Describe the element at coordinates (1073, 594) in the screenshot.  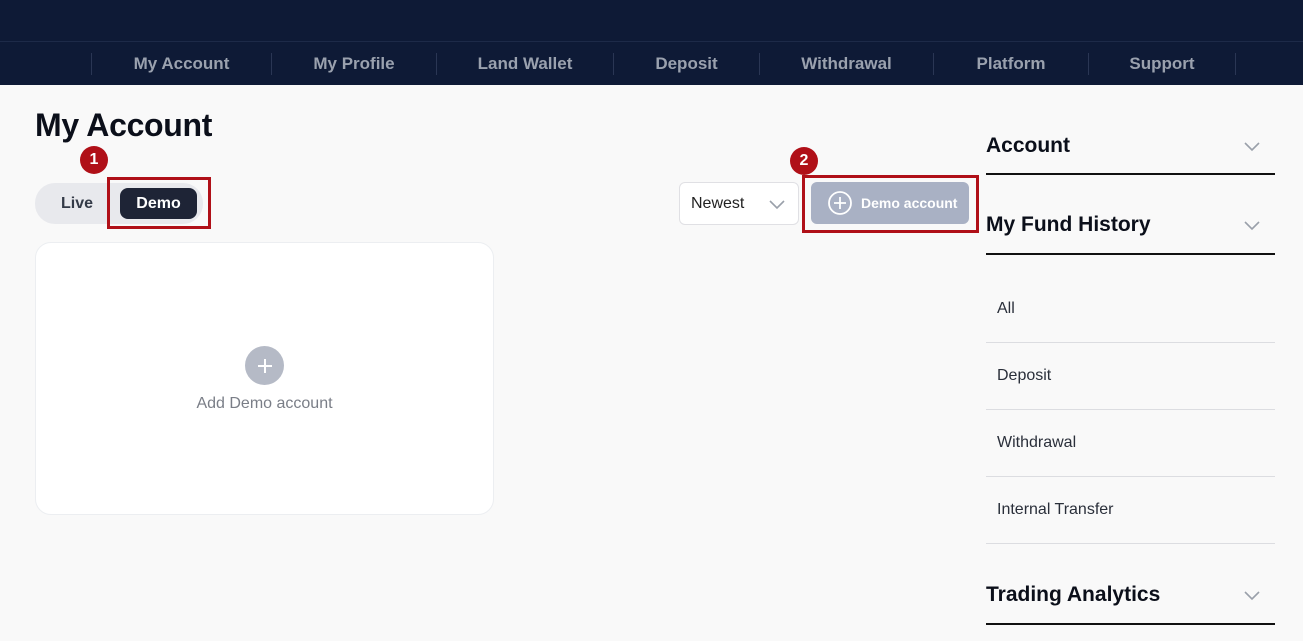
I see `sidebar-section-title: Trading Analytics` at that location.